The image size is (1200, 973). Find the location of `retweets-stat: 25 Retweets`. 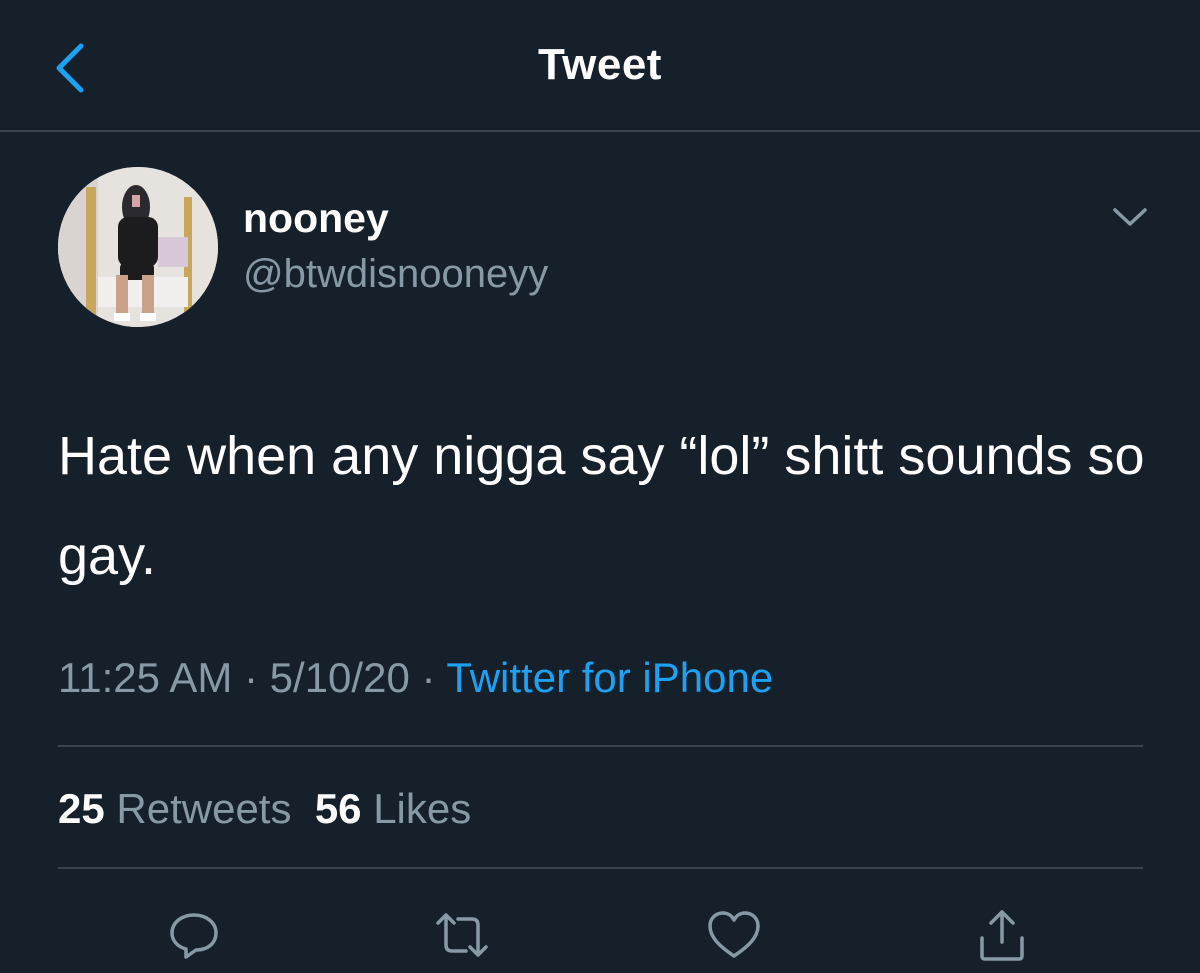

retweets-stat: 25 Retweets is located at coordinates (174, 808).